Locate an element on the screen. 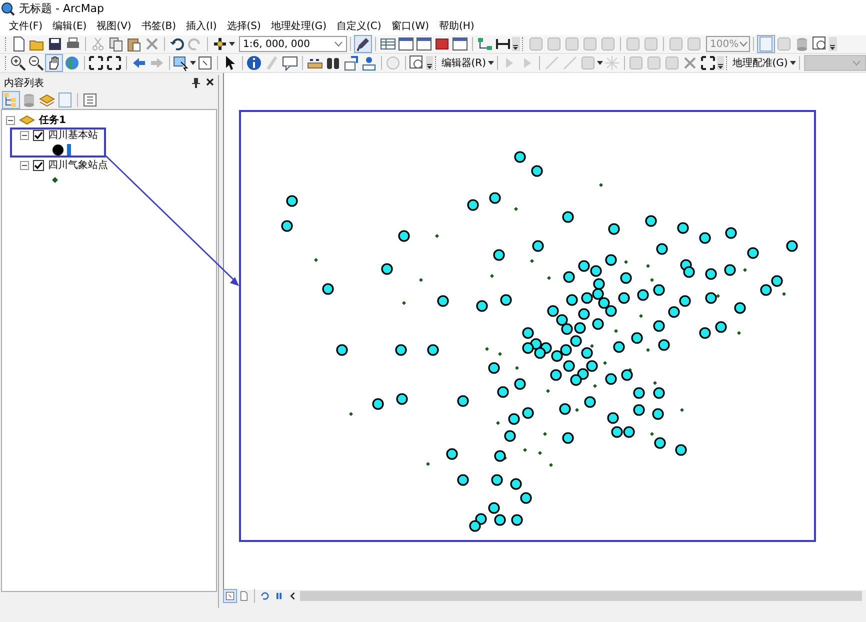 This screenshot has width=866, height=622. info-icon is located at coordinates (254, 63).